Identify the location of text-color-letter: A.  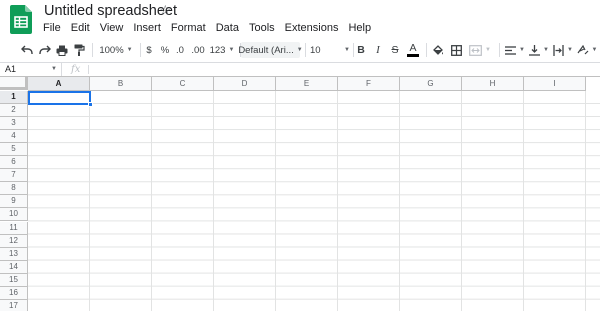
(413, 48).